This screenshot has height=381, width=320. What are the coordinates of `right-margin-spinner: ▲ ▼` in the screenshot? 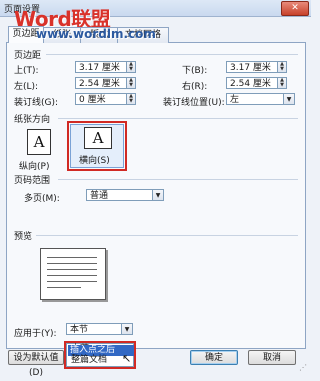 It's located at (282, 83).